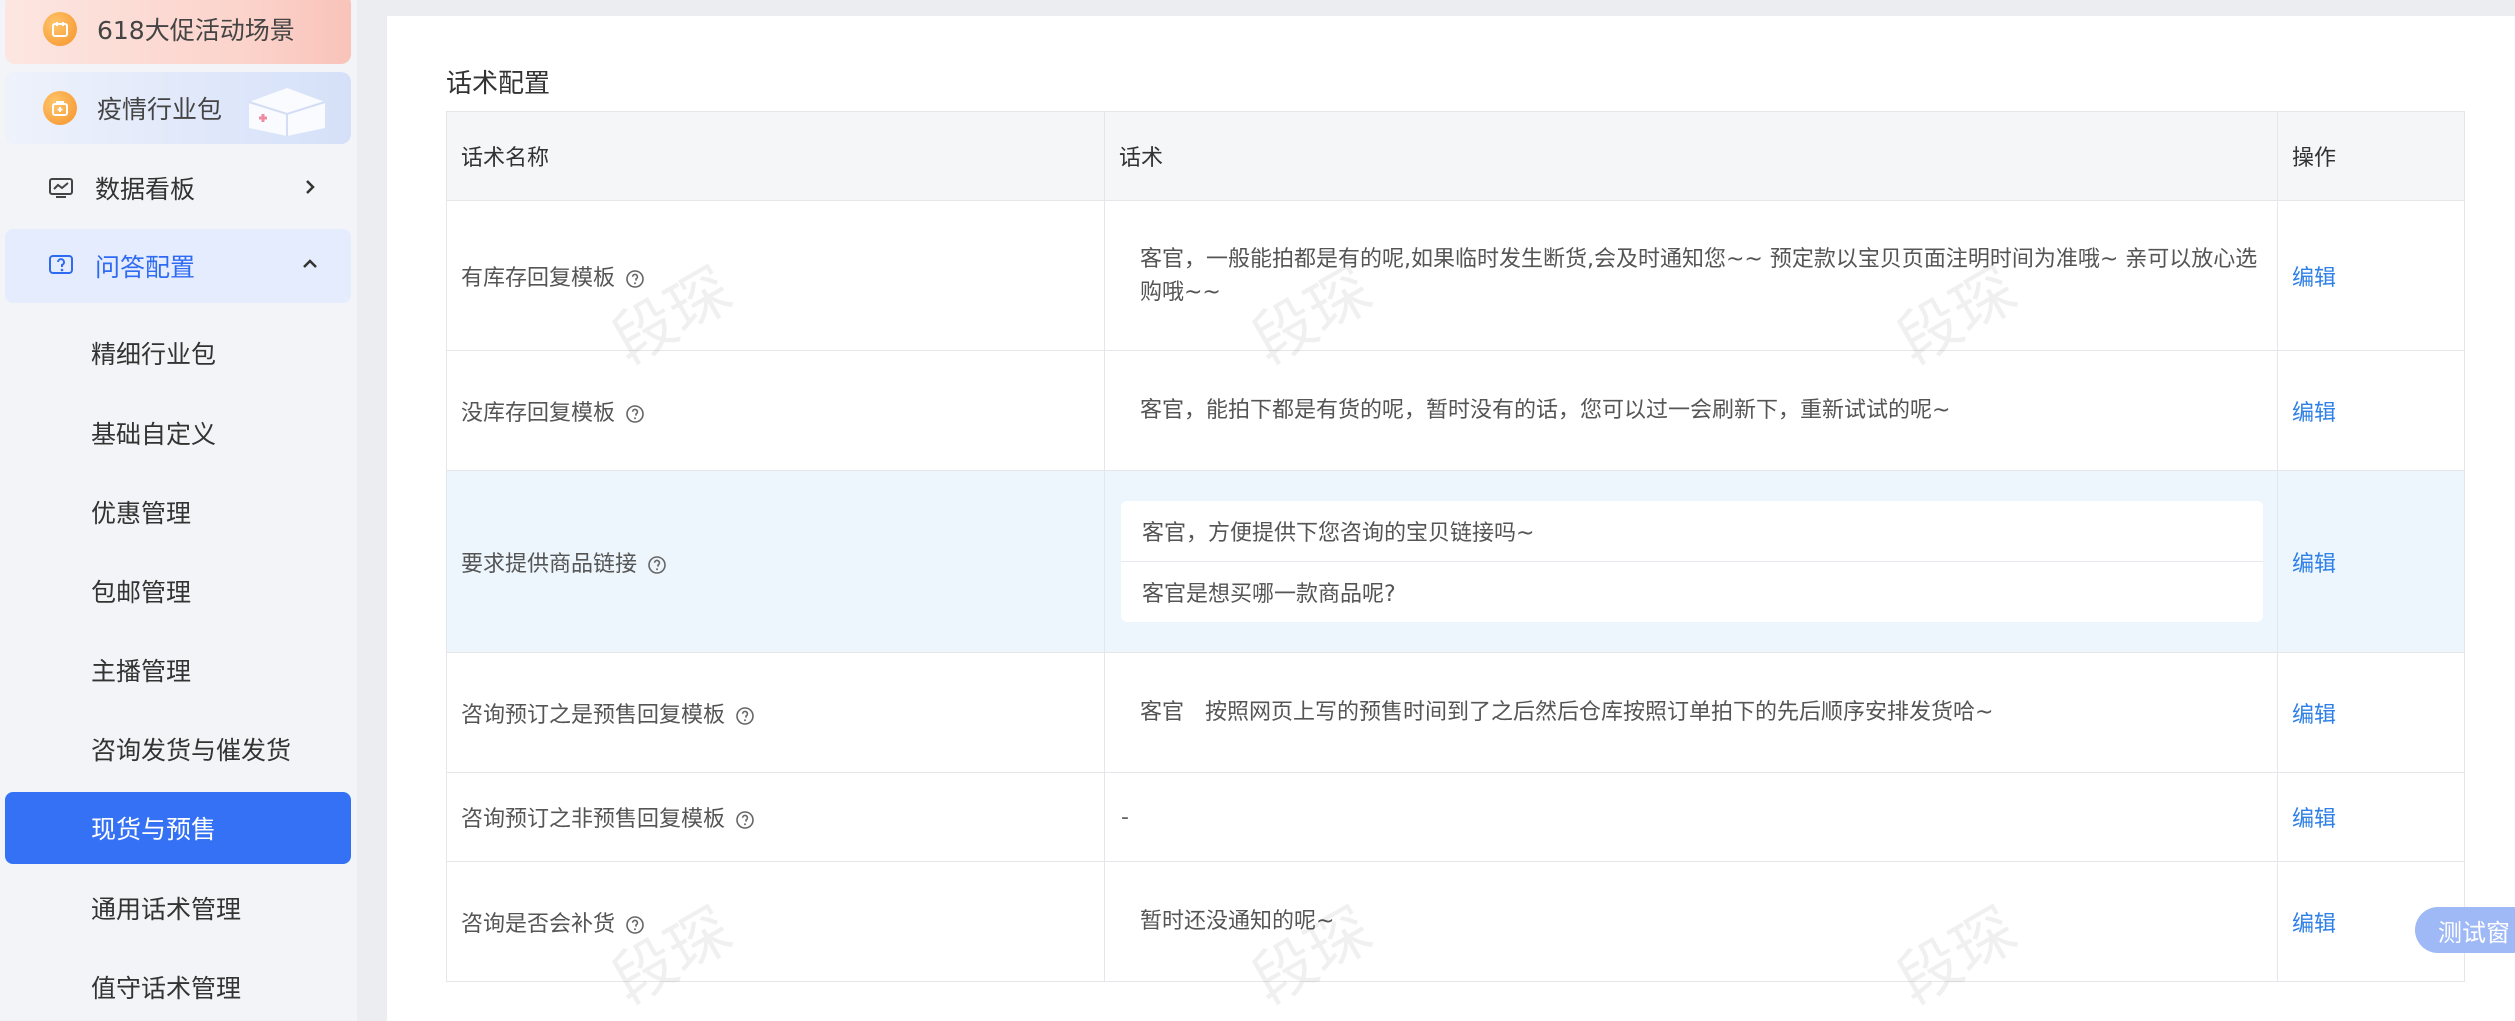  I want to click on chevron-up-icon, so click(310, 263).